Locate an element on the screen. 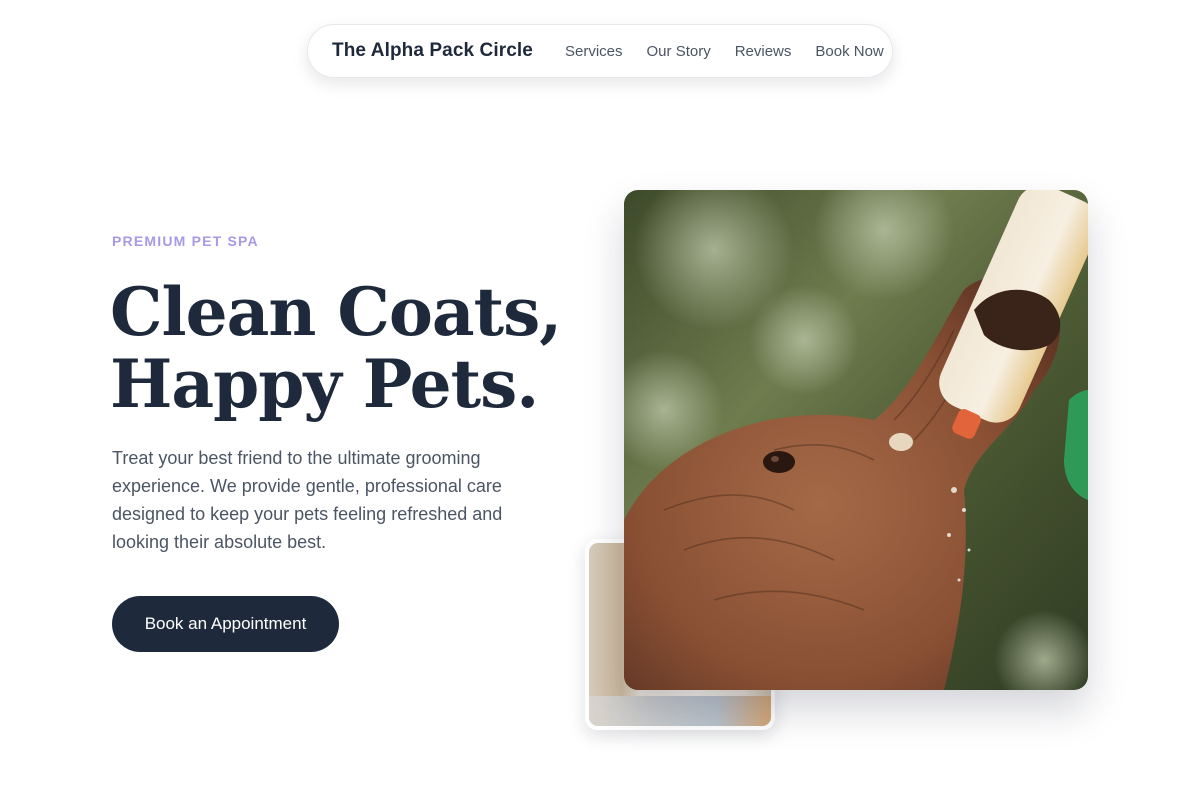 This screenshot has width=1200, height=800. brand-logo-text: The Alpha Pack Circle is located at coordinates (432, 51).